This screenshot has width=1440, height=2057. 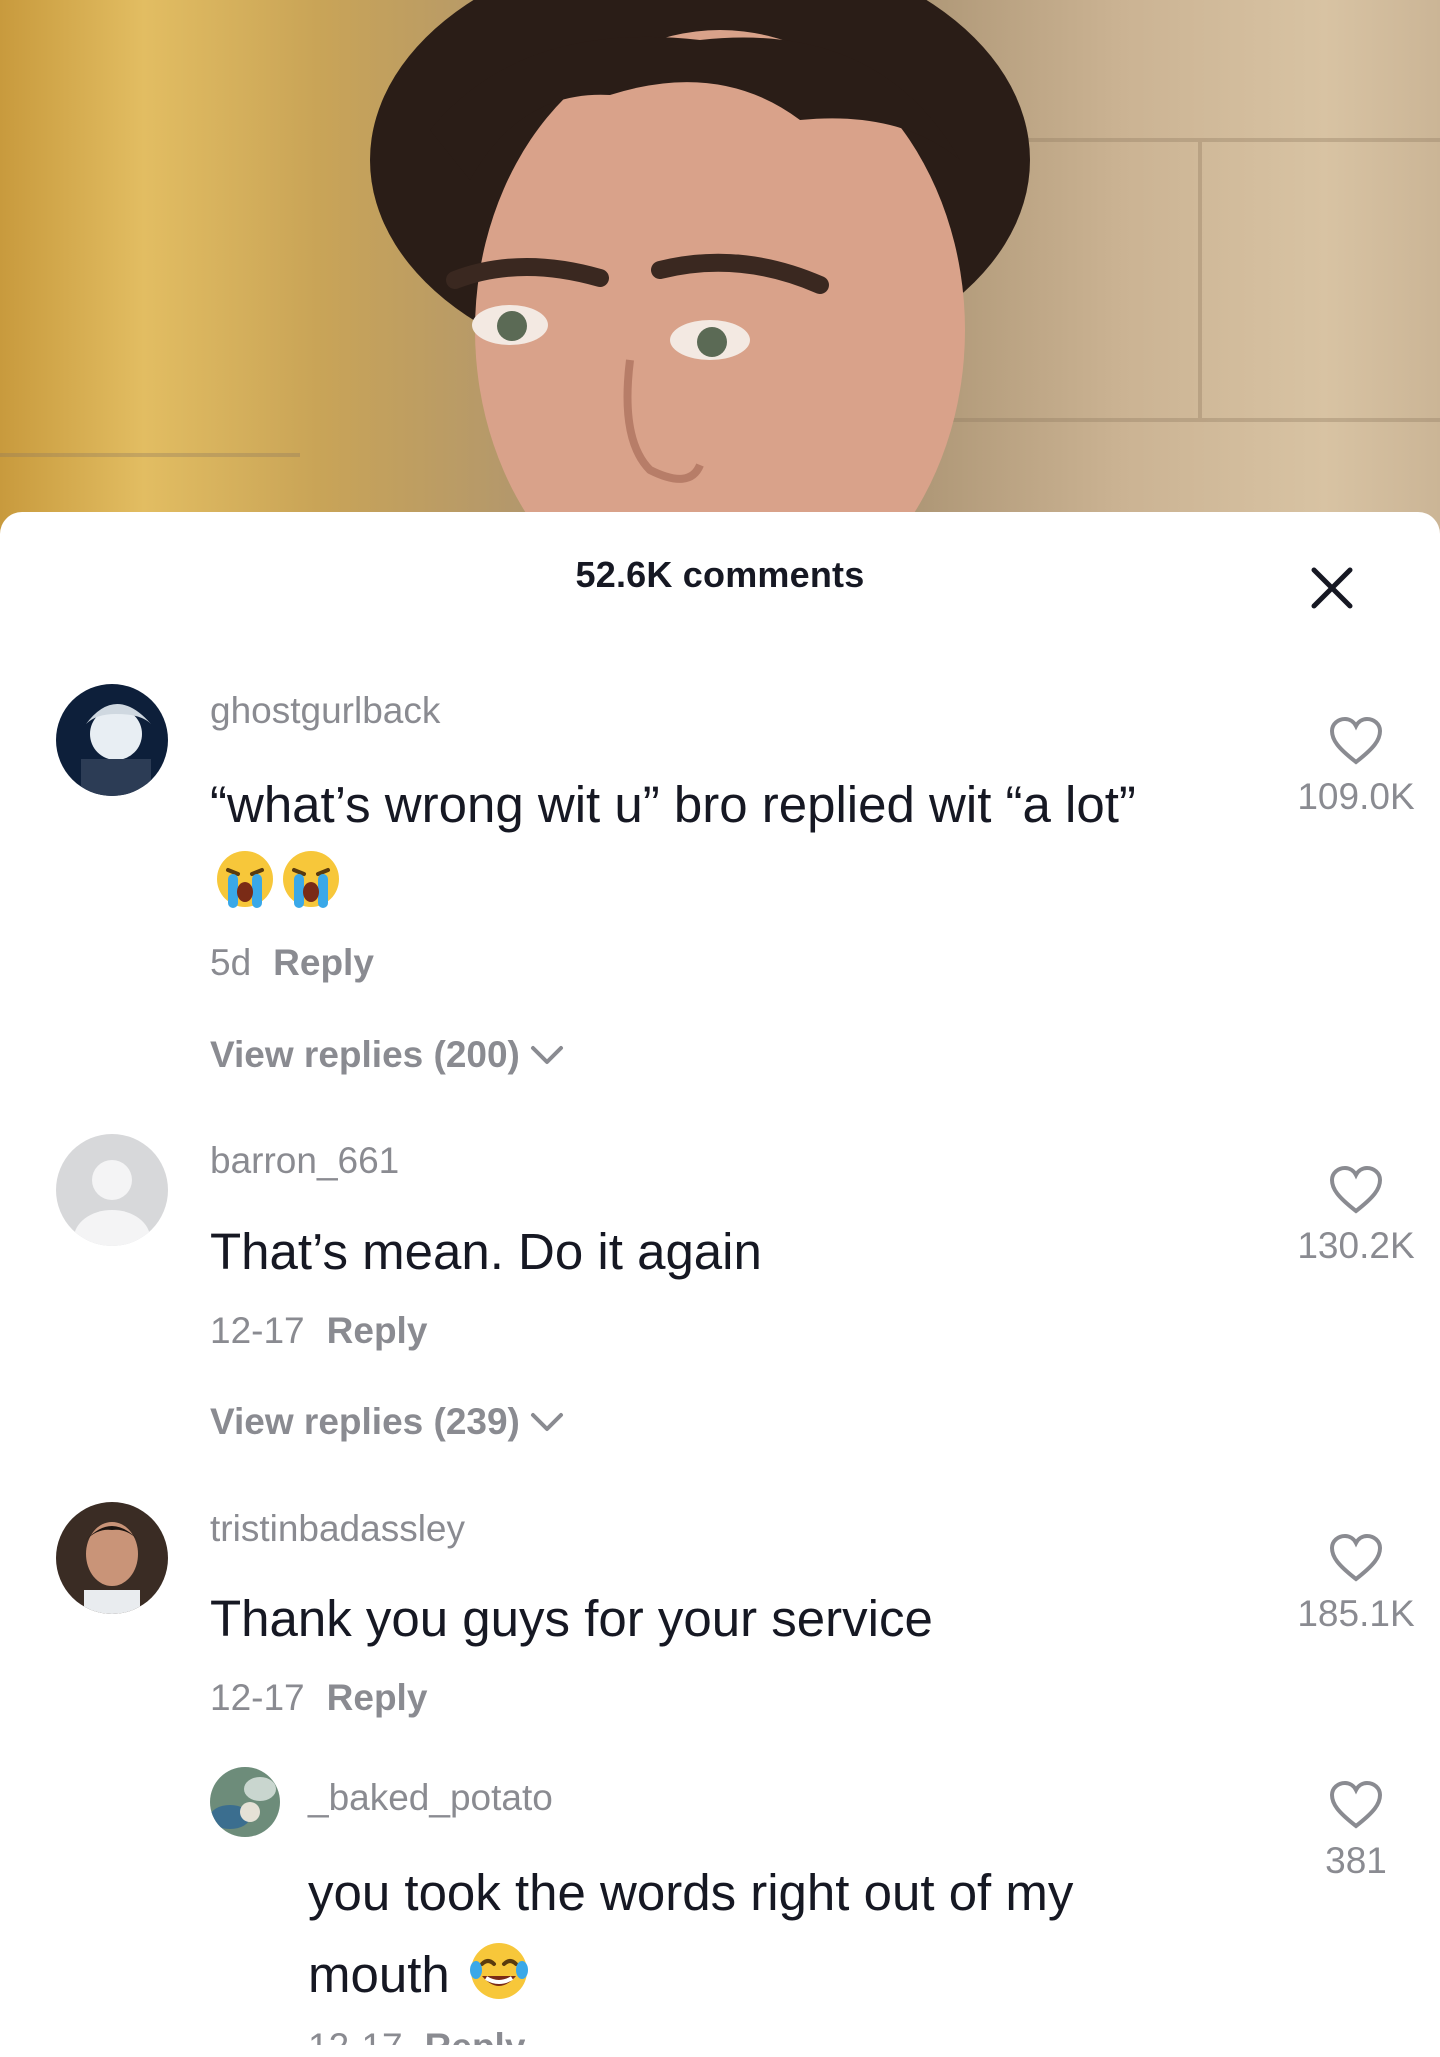 What do you see at coordinates (571, 1618) in the screenshot?
I see `comment-text: Thank you guys for your service` at bounding box center [571, 1618].